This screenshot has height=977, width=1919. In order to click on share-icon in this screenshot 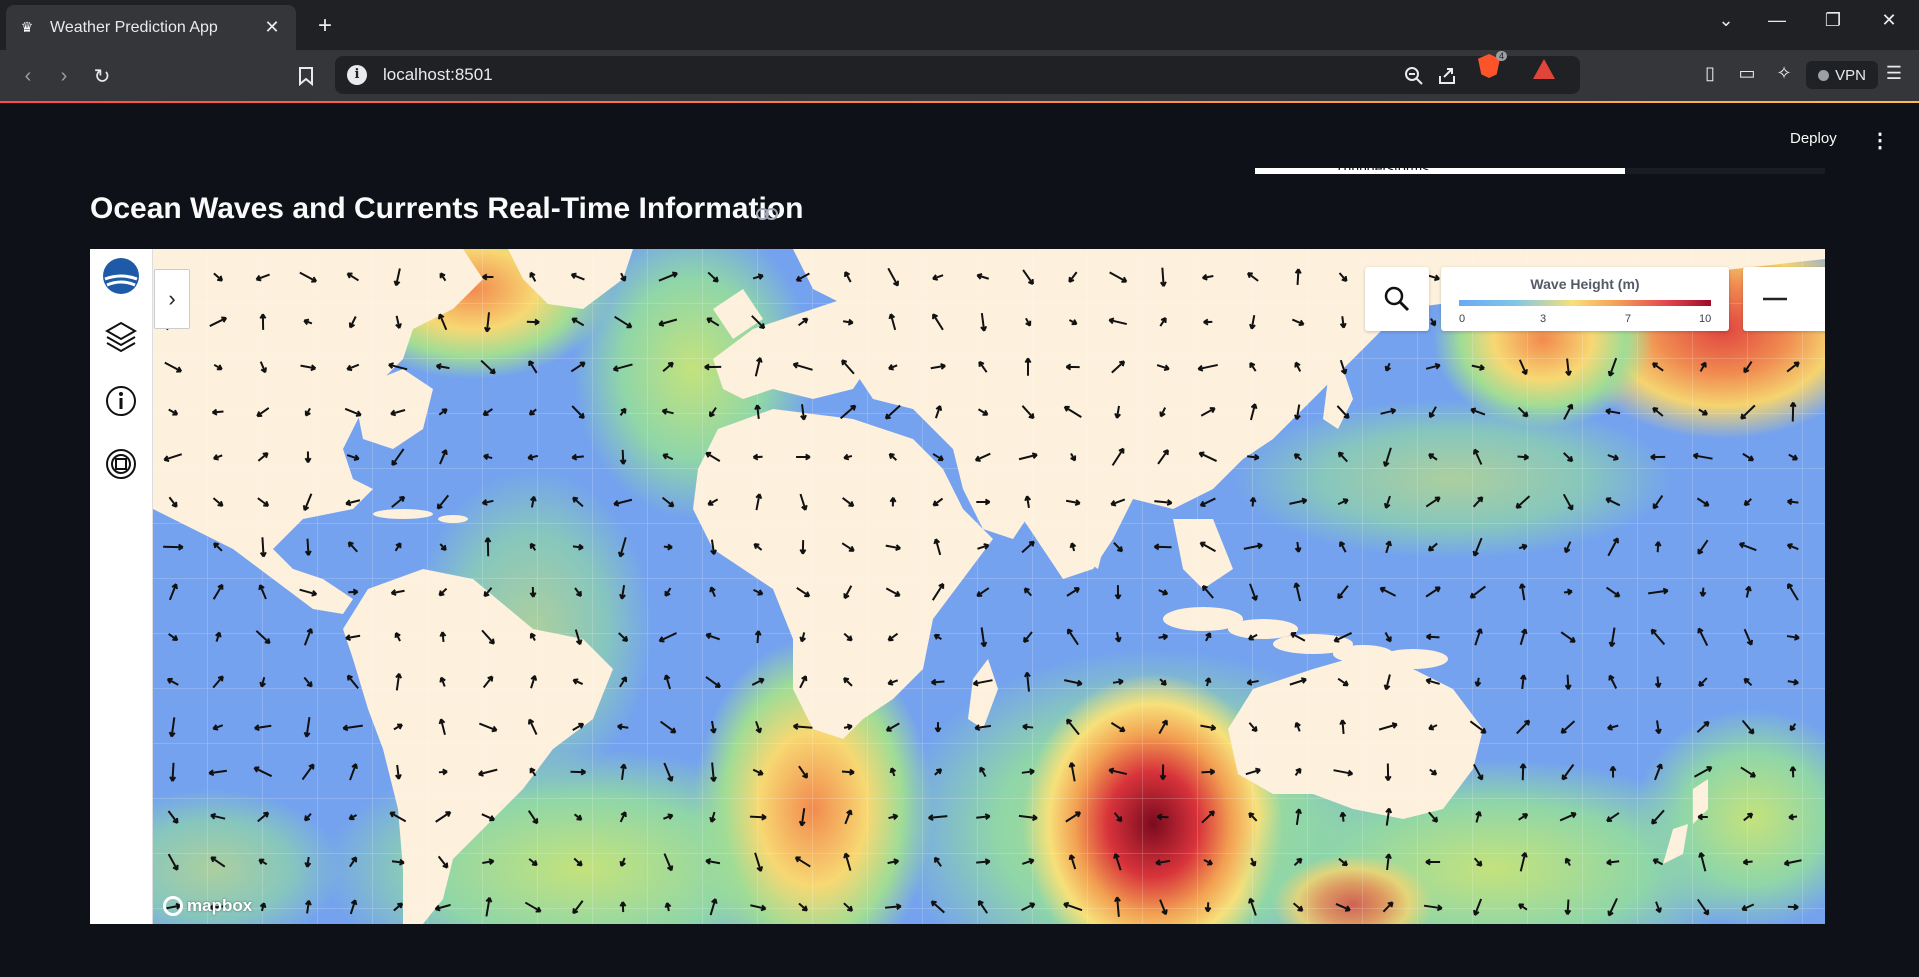, I will do `click(1447, 76)`.